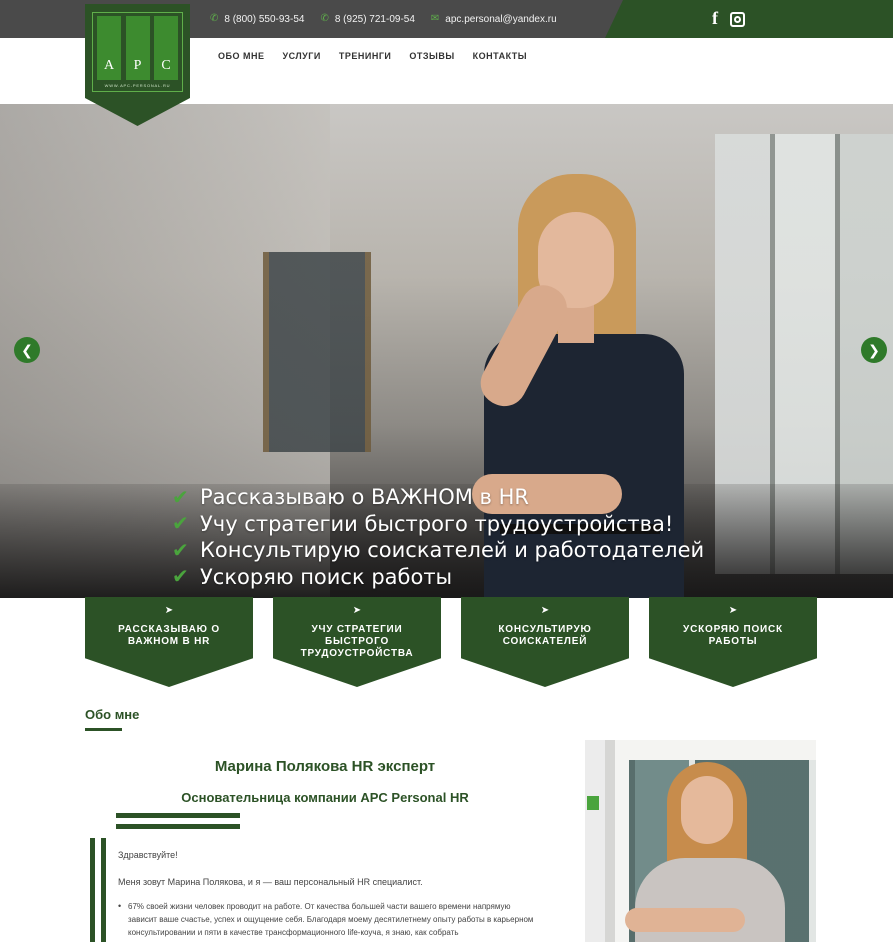 The height and width of the screenshot is (942, 893). Describe the element at coordinates (545, 635) in the screenshot. I see `feature-ribbon-text: КОНСУЛЬТИРУЮ СОИСКАТЕЛЕЙ` at that location.